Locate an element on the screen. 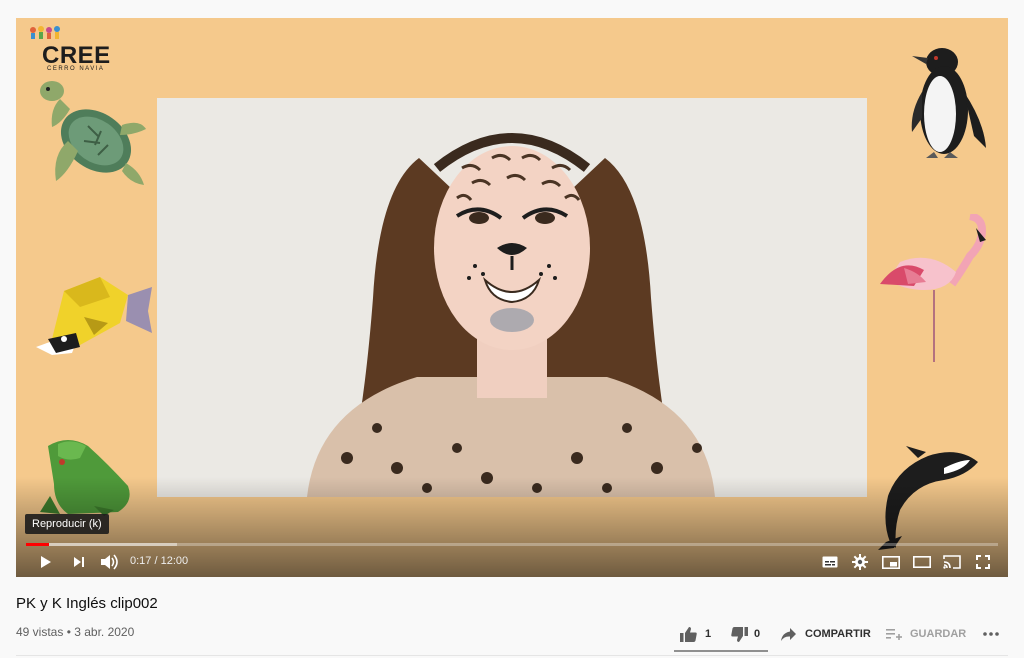 This screenshot has width=1024, height=658. play-button is located at coordinates (45, 562).